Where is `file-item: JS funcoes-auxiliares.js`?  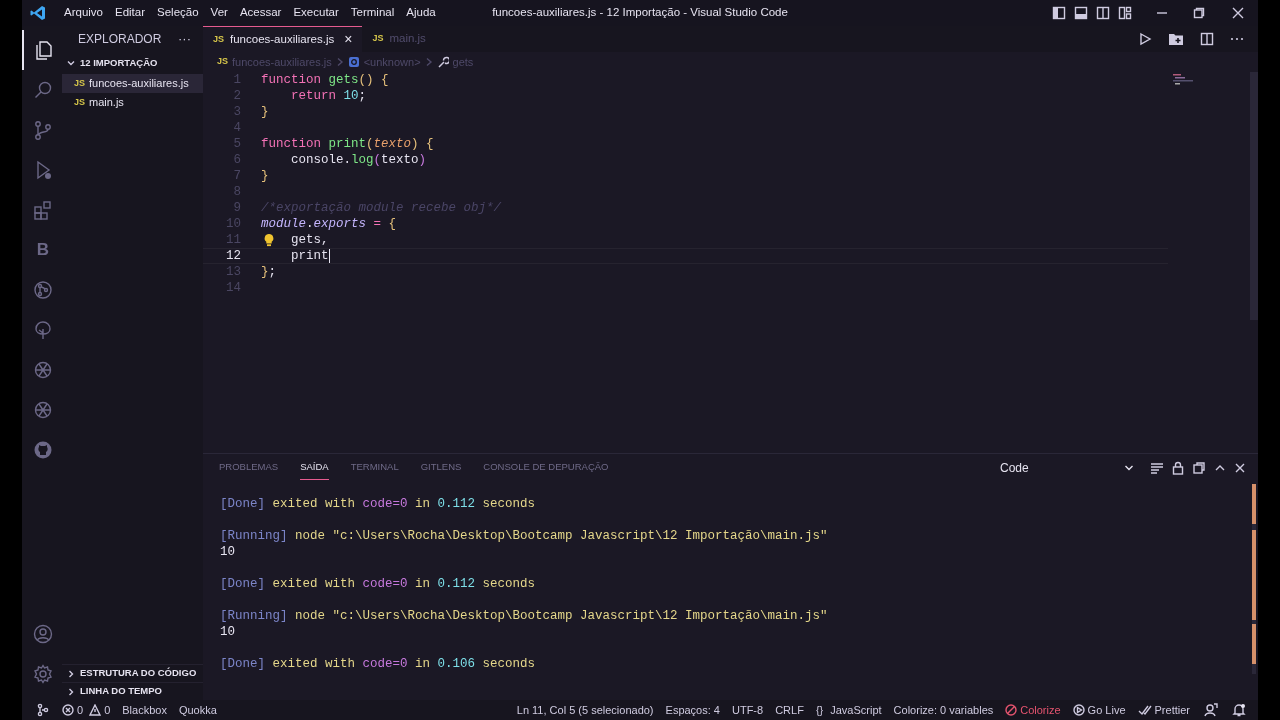 file-item: JS funcoes-auxiliares.js is located at coordinates (132, 83).